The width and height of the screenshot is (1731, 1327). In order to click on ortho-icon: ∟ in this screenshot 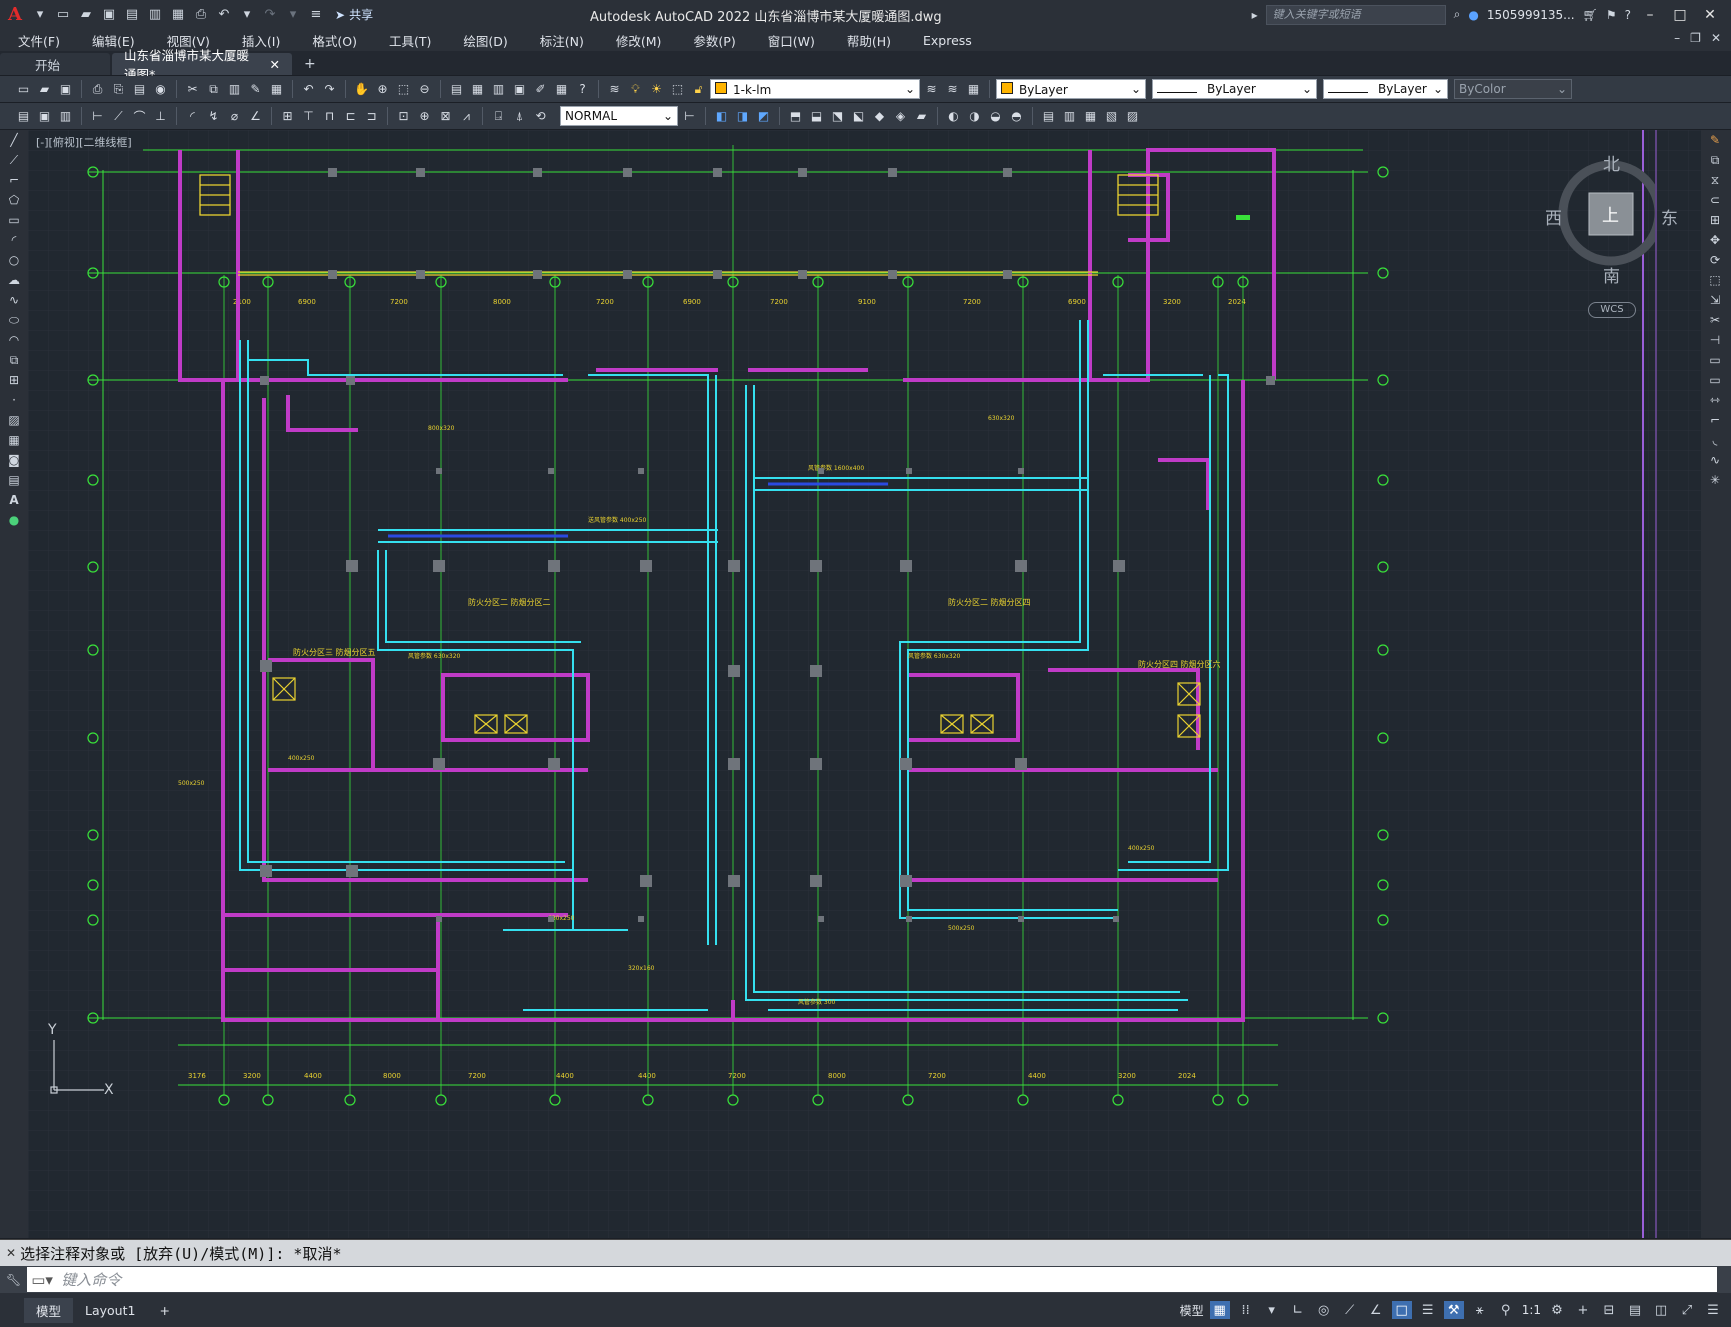, I will do `click(1298, 1310)`.